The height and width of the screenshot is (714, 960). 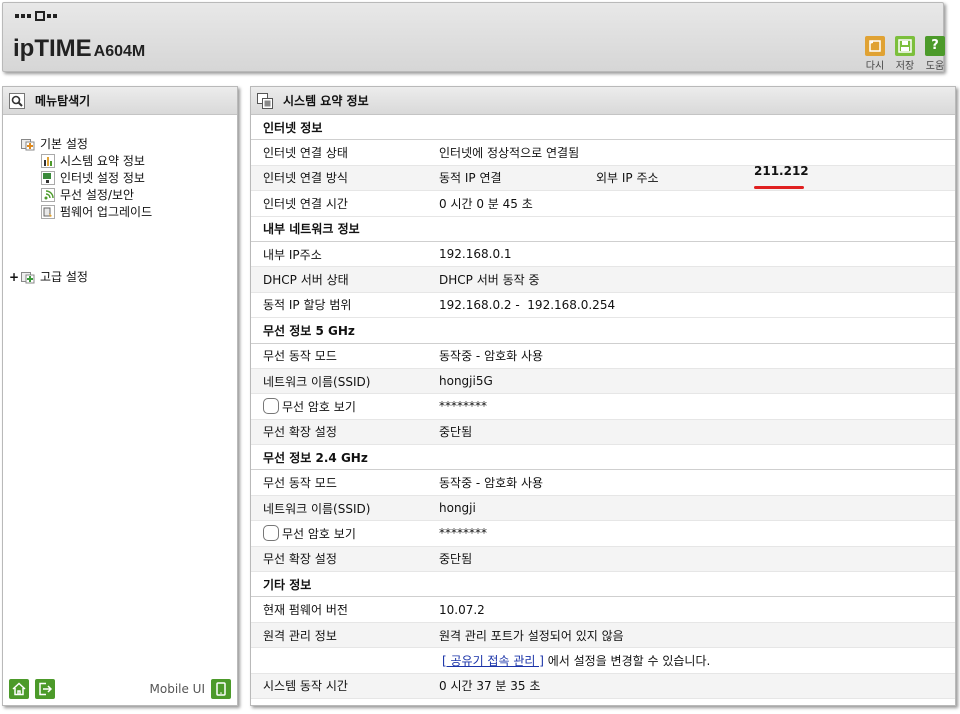 I want to click on table-row: 시스템 동작 시간 0 시간 37 분 35 초, so click(x=603, y=686).